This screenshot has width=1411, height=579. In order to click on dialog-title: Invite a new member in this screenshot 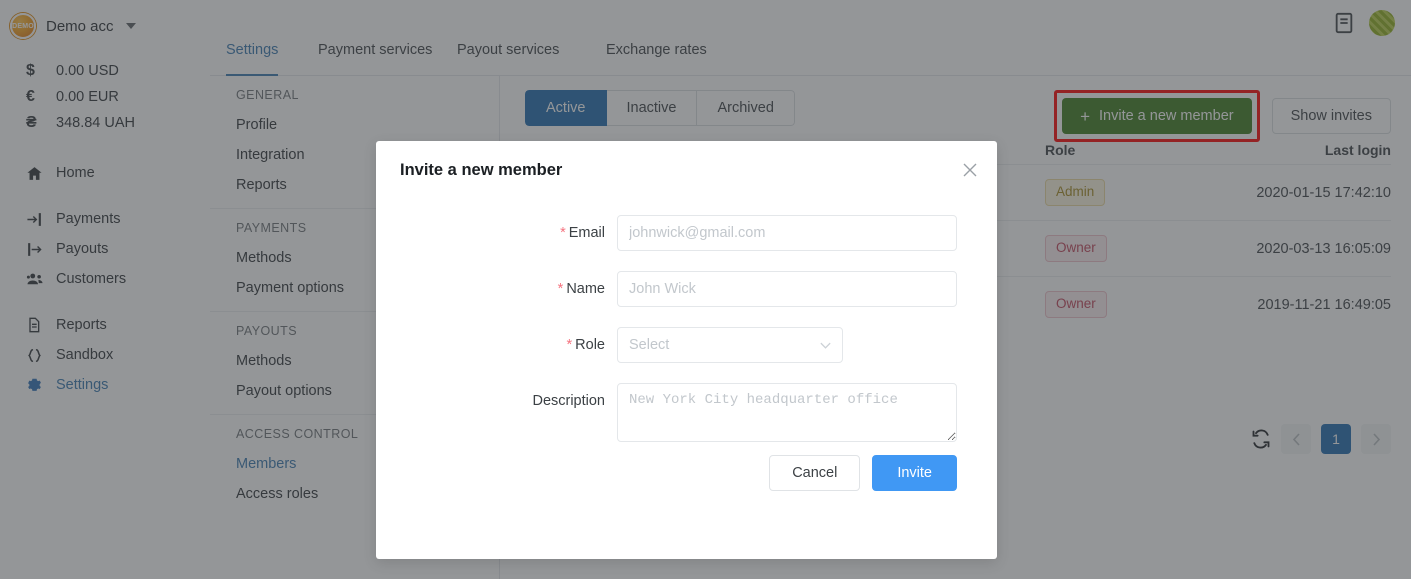, I will do `click(481, 170)`.